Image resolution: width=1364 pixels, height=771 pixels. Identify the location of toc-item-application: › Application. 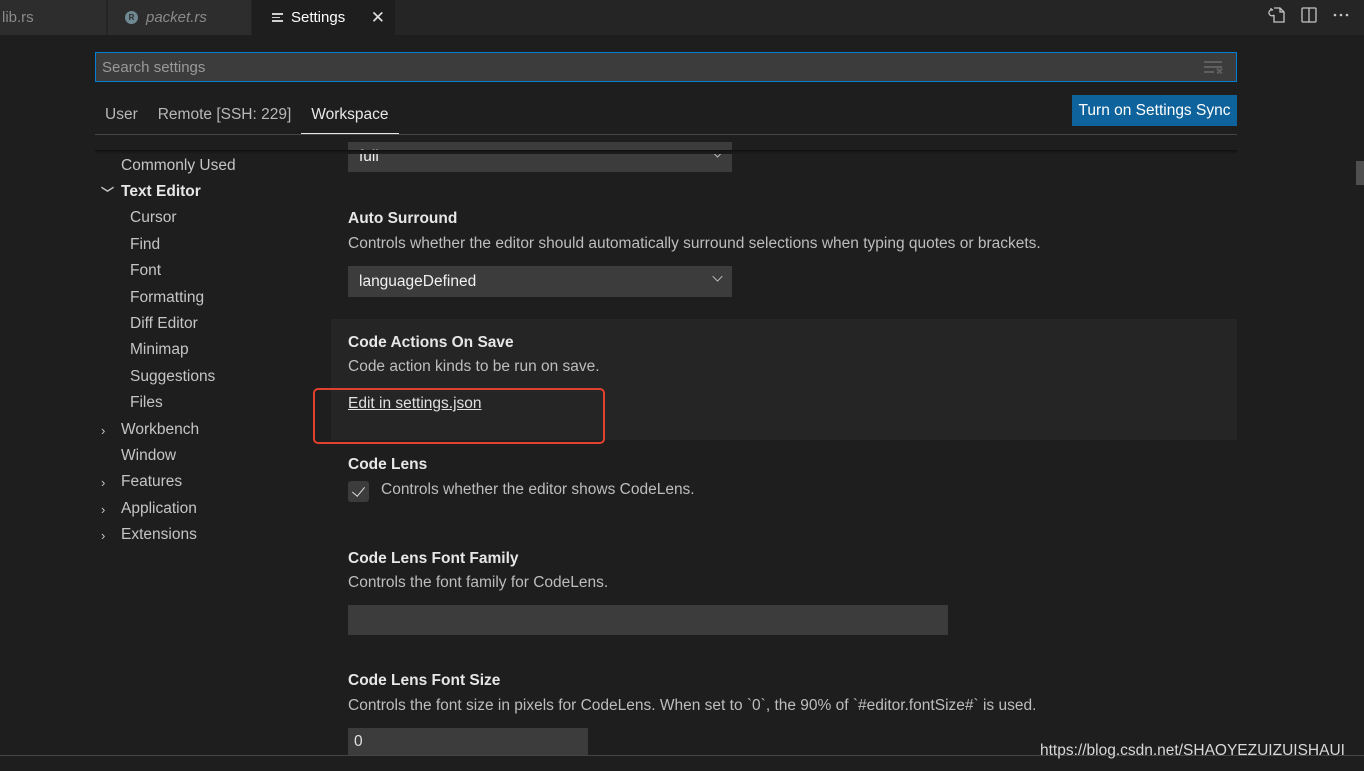
(146, 509).